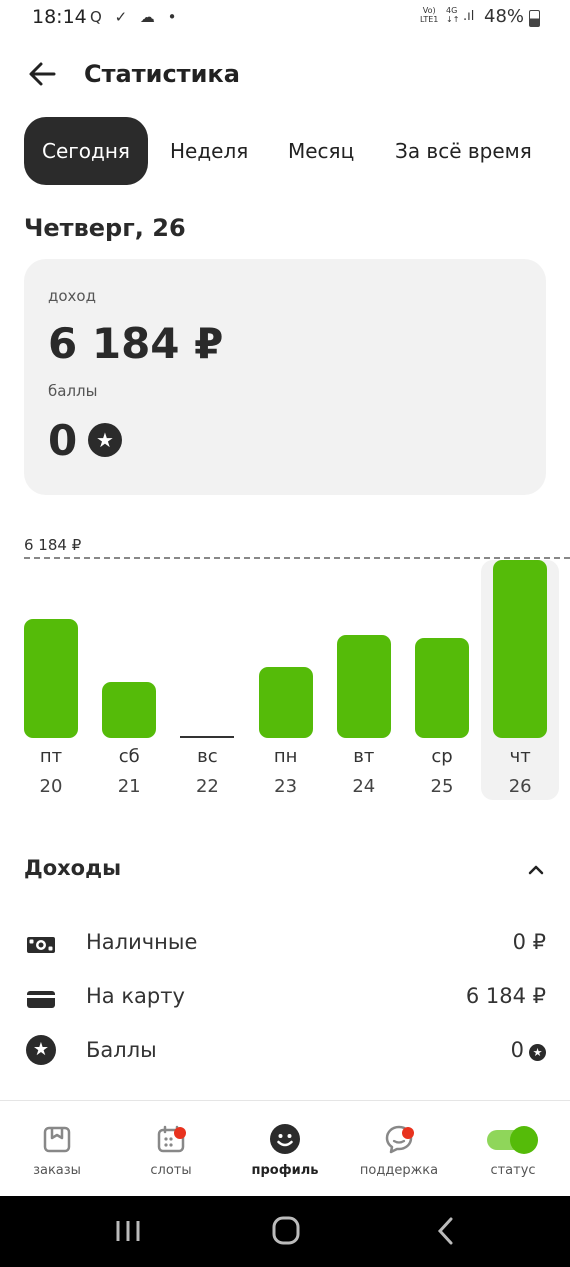  Describe the element at coordinates (286, 786) in the screenshot. I see `chart-date-label: 23` at that location.